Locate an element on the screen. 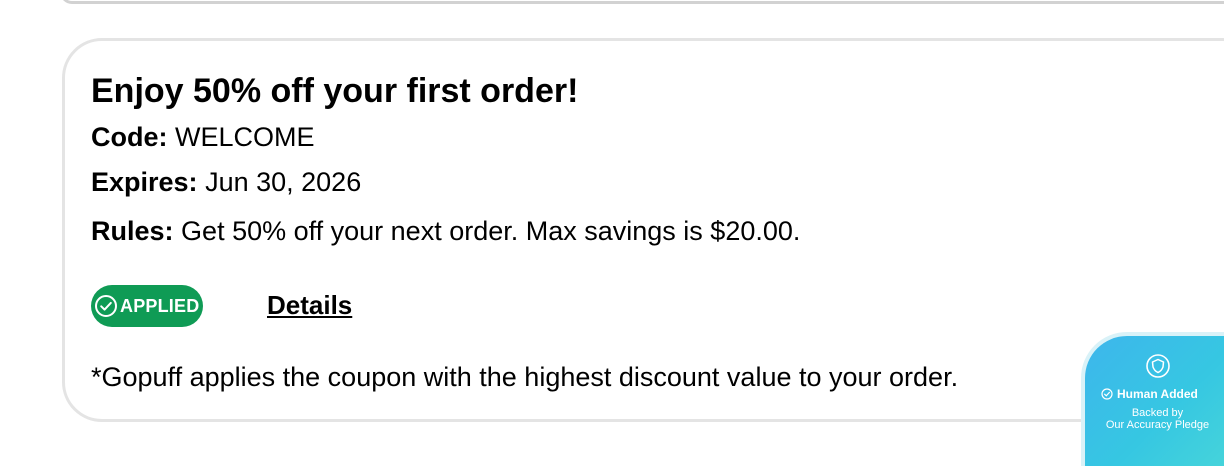 The width and height of the screenshot is (1224, 466). pledge-subtitle-line2: Our Accuracy Pledge is located at coordinates (1157, 425).